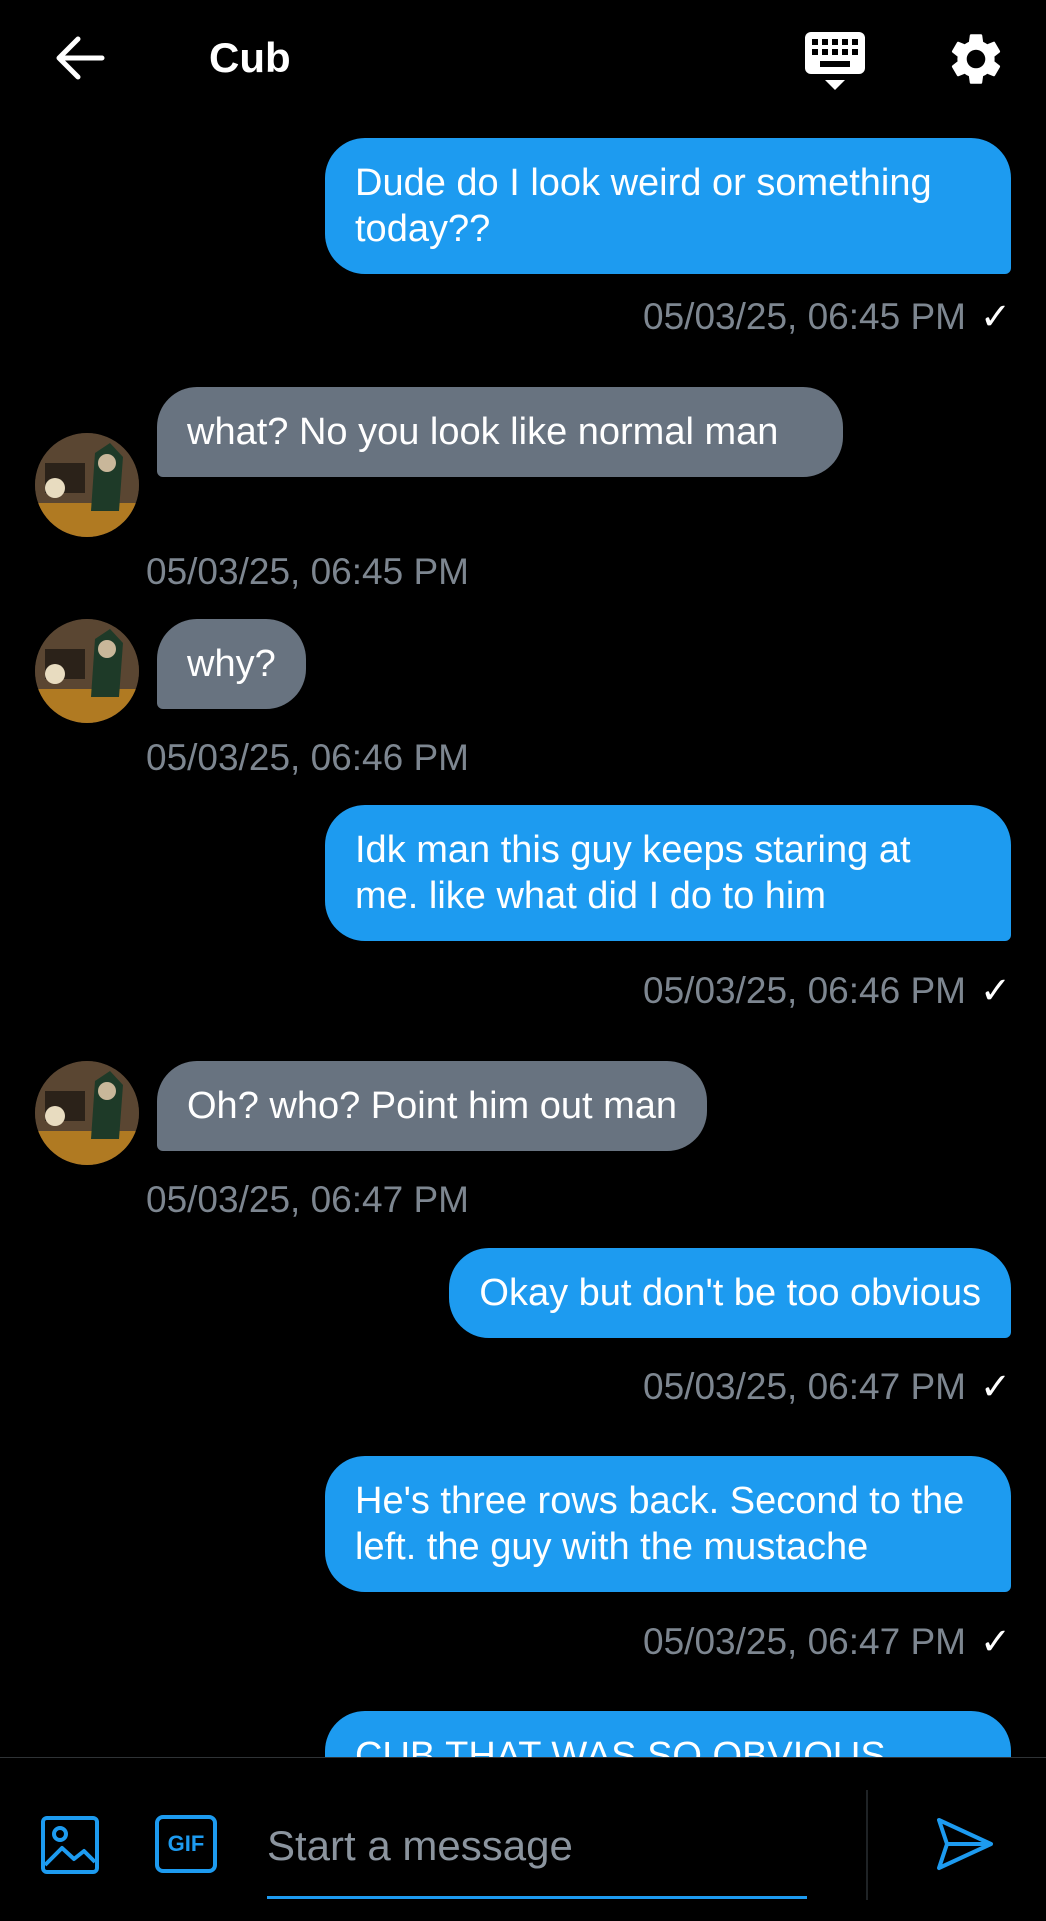 The width and height of the screenshot is (1046, 1921). I want to click on message-bubble-outgoing: CUB THAT WAS SO OBVIOUS OMG, so click(668, 1734).